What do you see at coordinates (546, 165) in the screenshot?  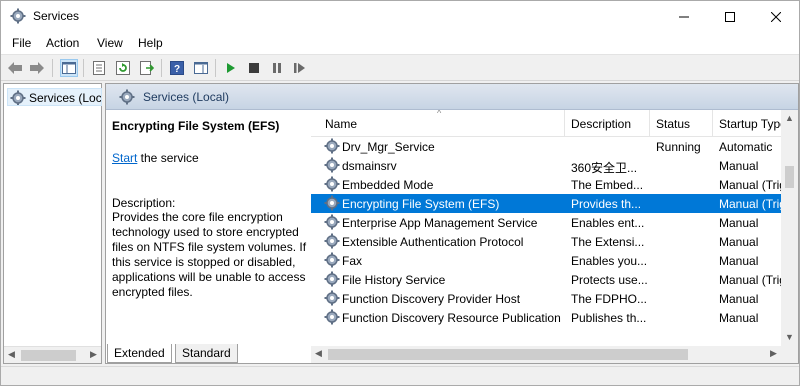 I see `table-row: dsmainsrv 360安全卫... Manual` at bounding box center [546, 165].